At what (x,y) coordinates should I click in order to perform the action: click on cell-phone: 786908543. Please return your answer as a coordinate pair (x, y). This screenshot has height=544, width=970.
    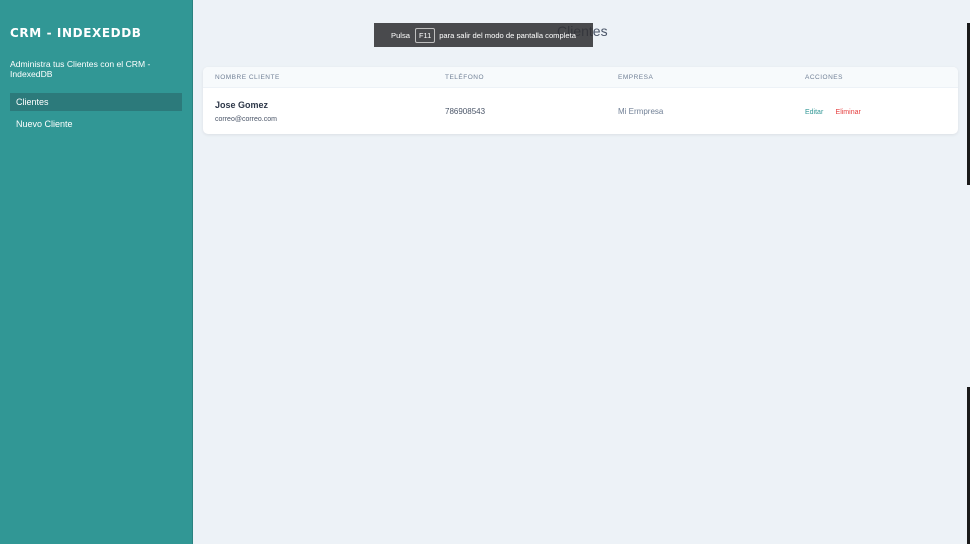
    Looking at the image, I should click on (465, 111).